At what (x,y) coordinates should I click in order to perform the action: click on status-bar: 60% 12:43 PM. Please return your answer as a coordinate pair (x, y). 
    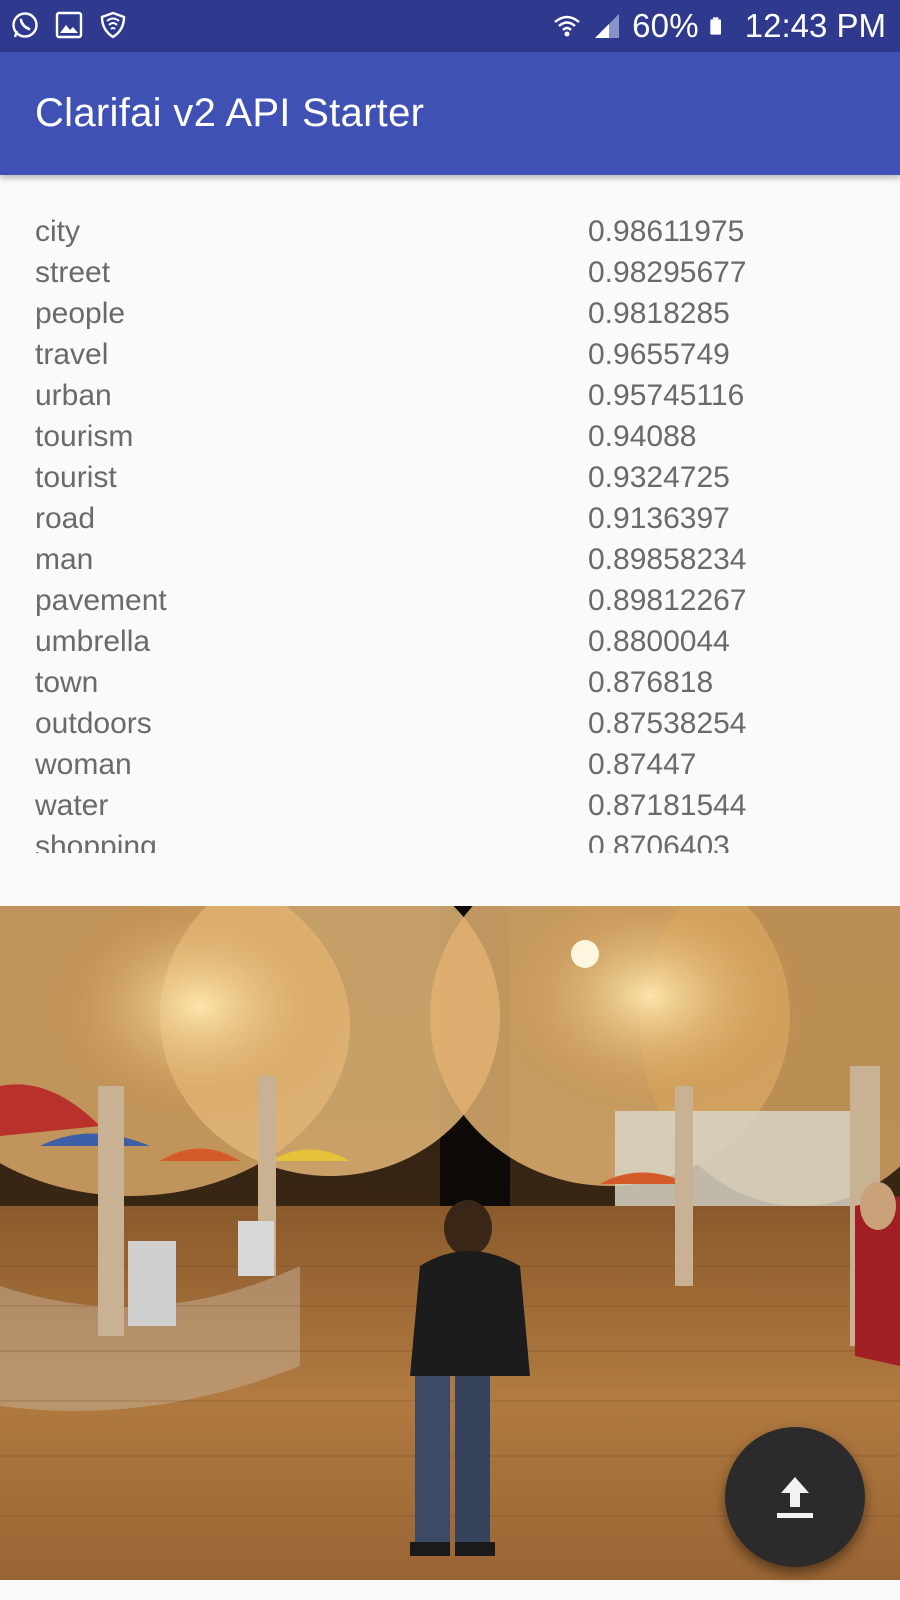
    Looking at the image, I should click on (450, 26).